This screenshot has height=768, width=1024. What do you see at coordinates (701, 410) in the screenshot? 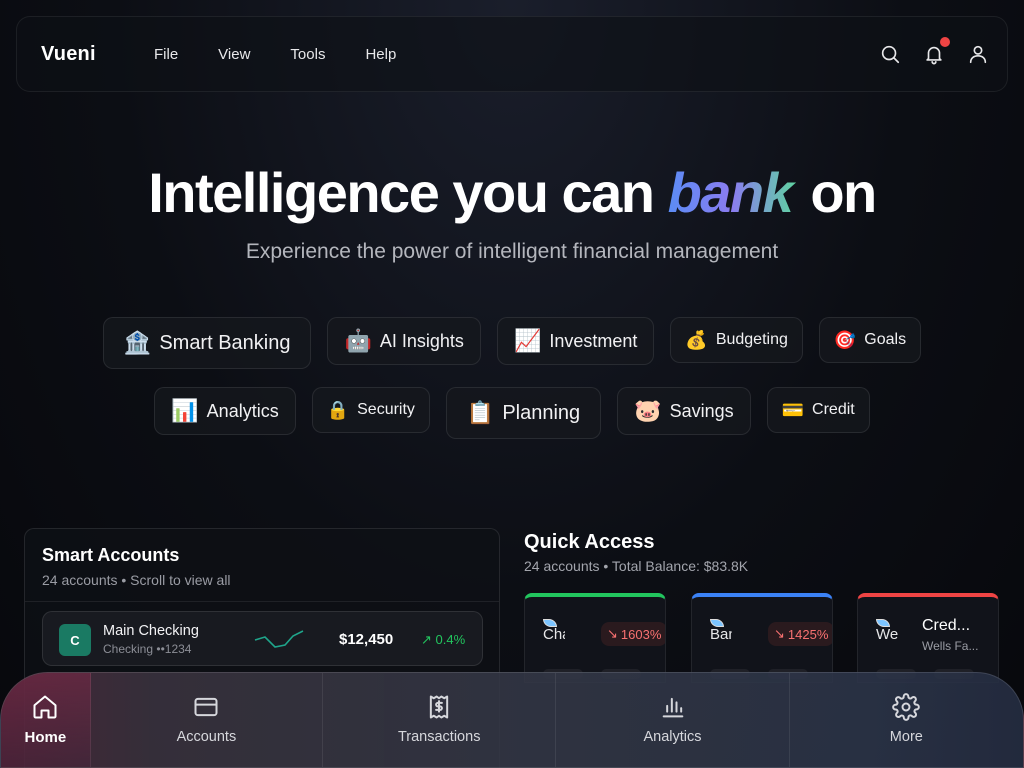
I see `pill-label: Savings` at bounding box center [701, 410].